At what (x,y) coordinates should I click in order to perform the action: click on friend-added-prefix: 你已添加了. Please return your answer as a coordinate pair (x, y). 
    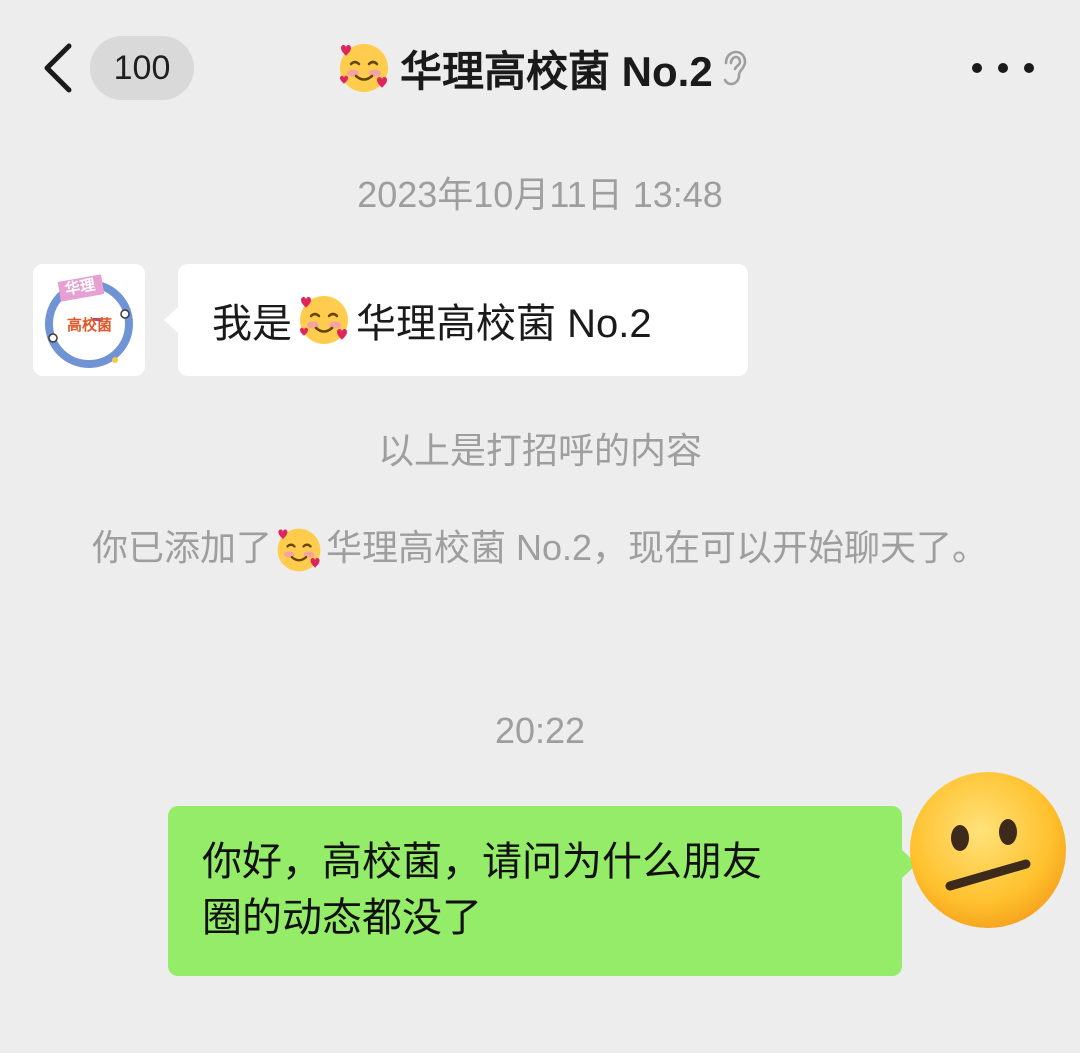
    Looking at the image, I should click on (181, 547).